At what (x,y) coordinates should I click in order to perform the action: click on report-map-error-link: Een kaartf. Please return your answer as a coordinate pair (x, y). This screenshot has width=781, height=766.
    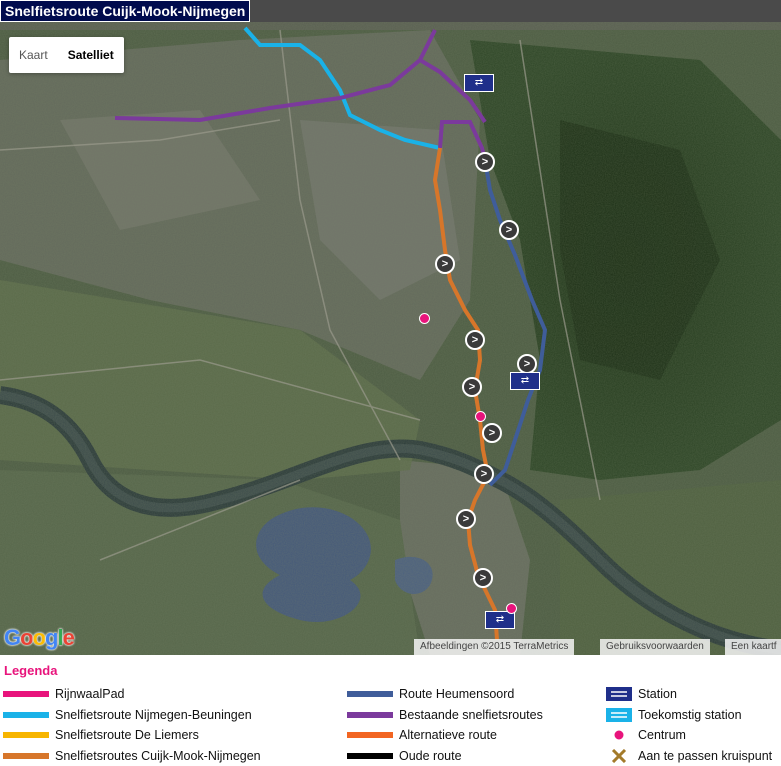
    Looking at the image, I should click on (753, 647).